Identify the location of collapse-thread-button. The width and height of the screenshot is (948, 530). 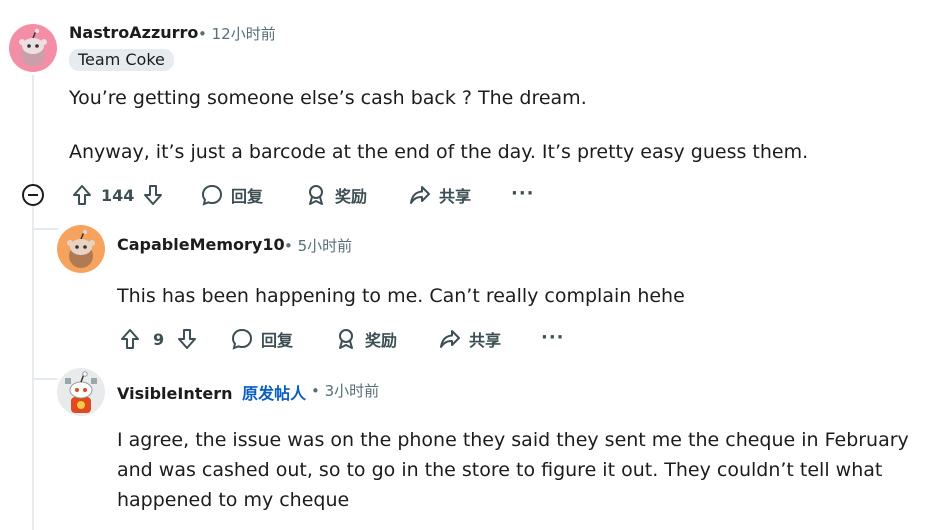
(33, 195).